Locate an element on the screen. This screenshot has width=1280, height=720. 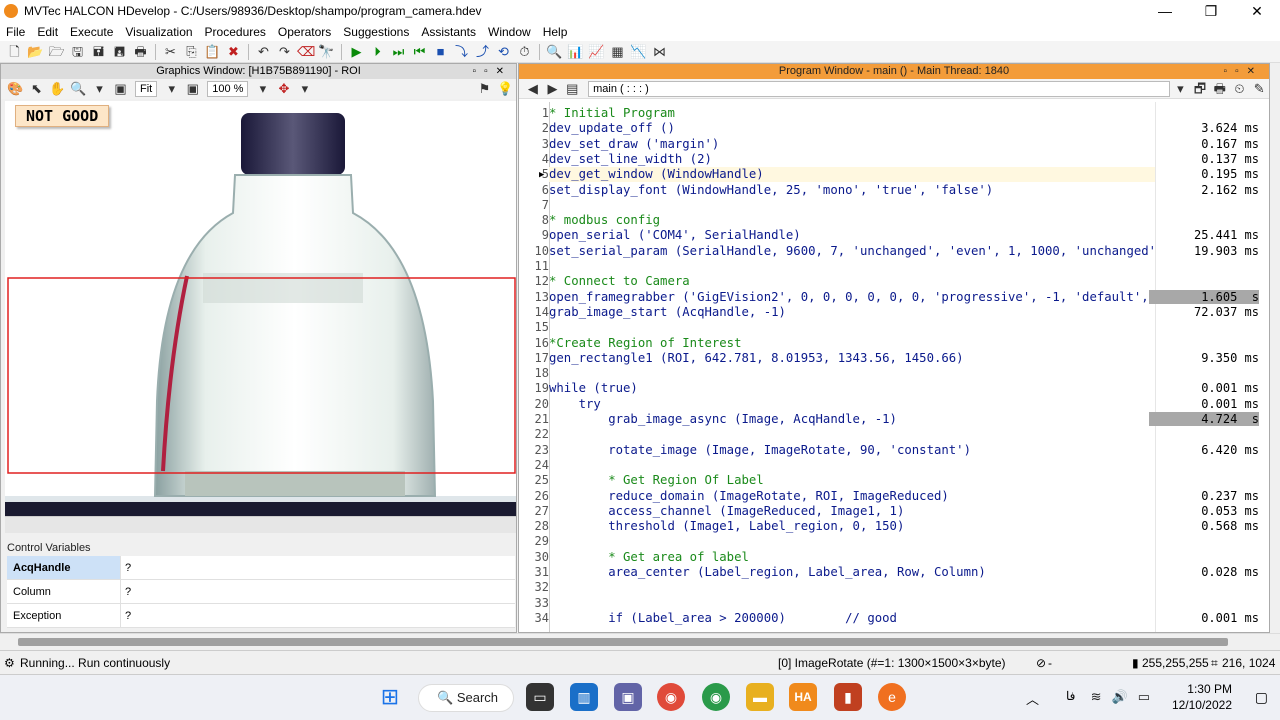
scroll-thumb is located at coordinates (623, 642).